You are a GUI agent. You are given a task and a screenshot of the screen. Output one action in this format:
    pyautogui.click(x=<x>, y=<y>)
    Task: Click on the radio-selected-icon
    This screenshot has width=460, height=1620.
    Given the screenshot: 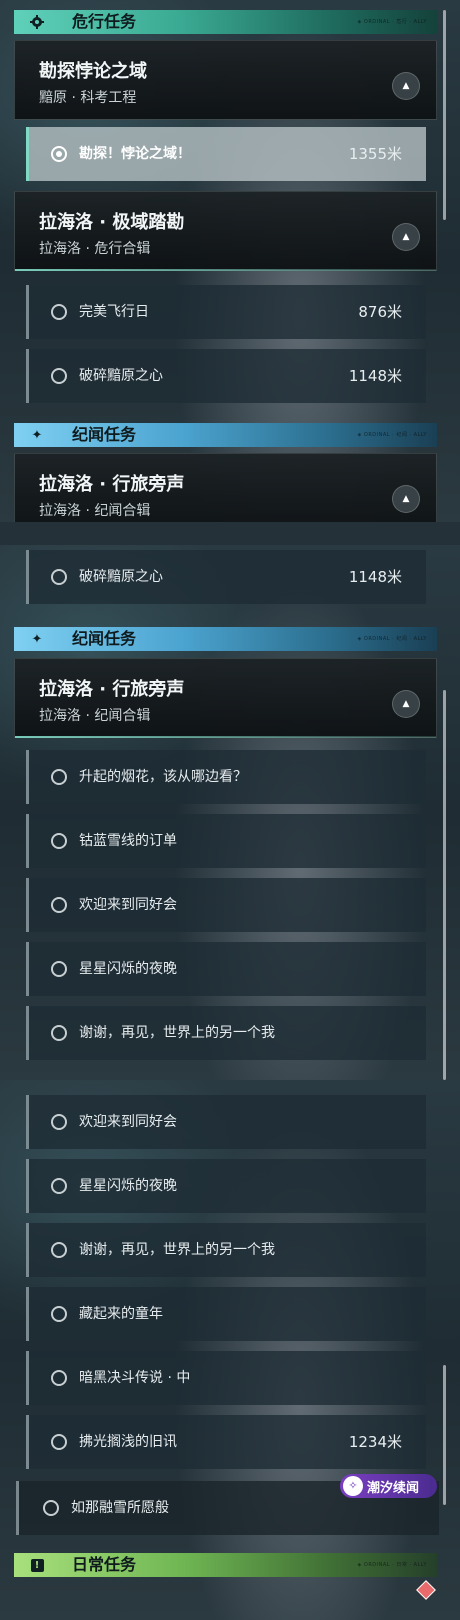 What is the action you would take?
    pyautogui.click(x=59, y=154)
    